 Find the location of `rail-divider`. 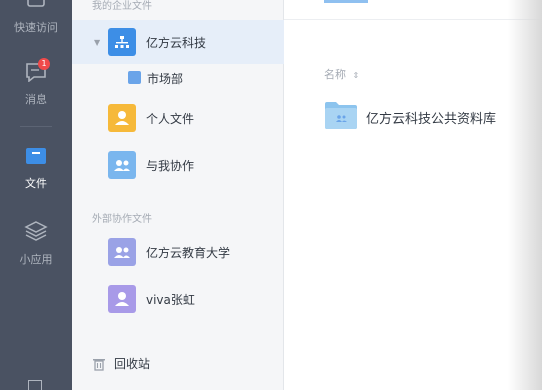

rail-divider is located at coordinates (36, 126).